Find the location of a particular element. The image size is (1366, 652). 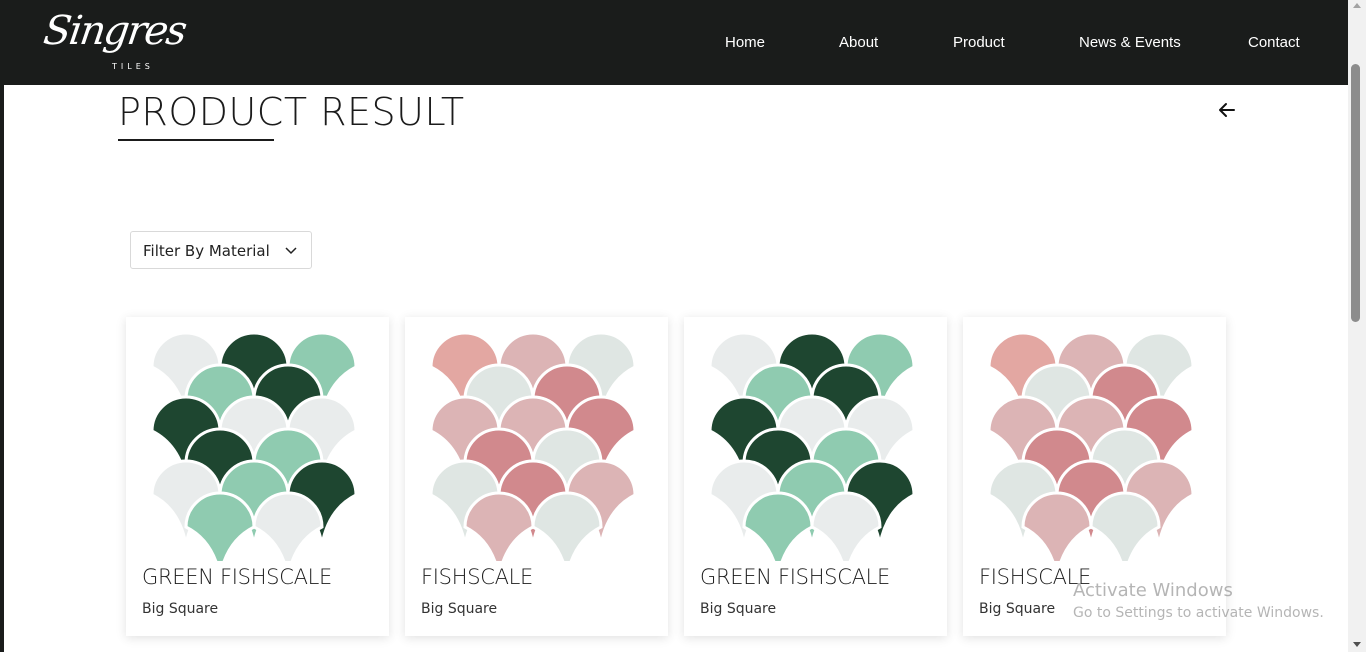

filter-by-material-dropdown: Filter By Material is located at coordinates (221, 250).